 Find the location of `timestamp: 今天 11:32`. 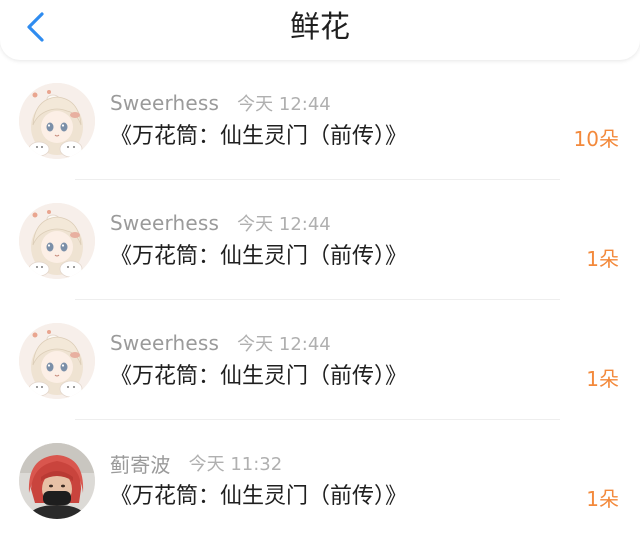

timestamp: 今天 11:32 is located at coordinates (235, 464).